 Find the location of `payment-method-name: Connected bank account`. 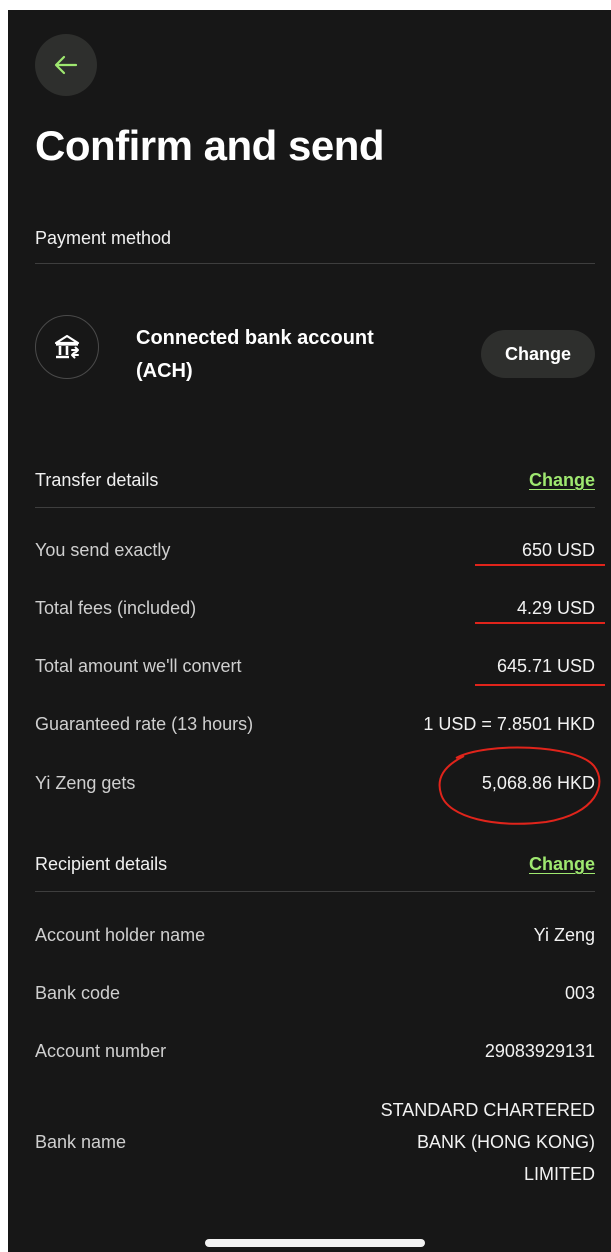

payment-method-name: Connected bank account is located at coordinates (255, 338).